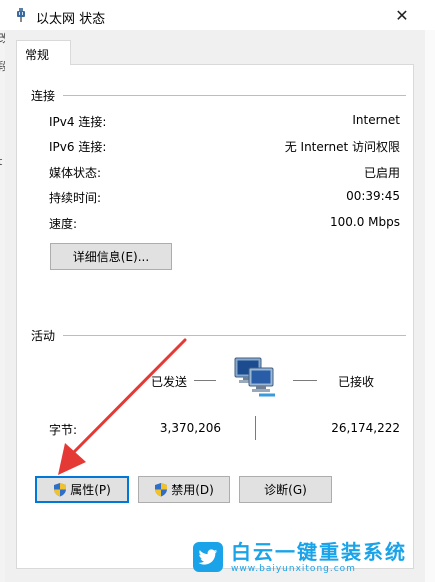 Image resolution: width=435 pixels, height=582 pixels. Describe the element at coordinates (43, 336) in the screenshot. I see `activity-group-label: 活动` at that location.